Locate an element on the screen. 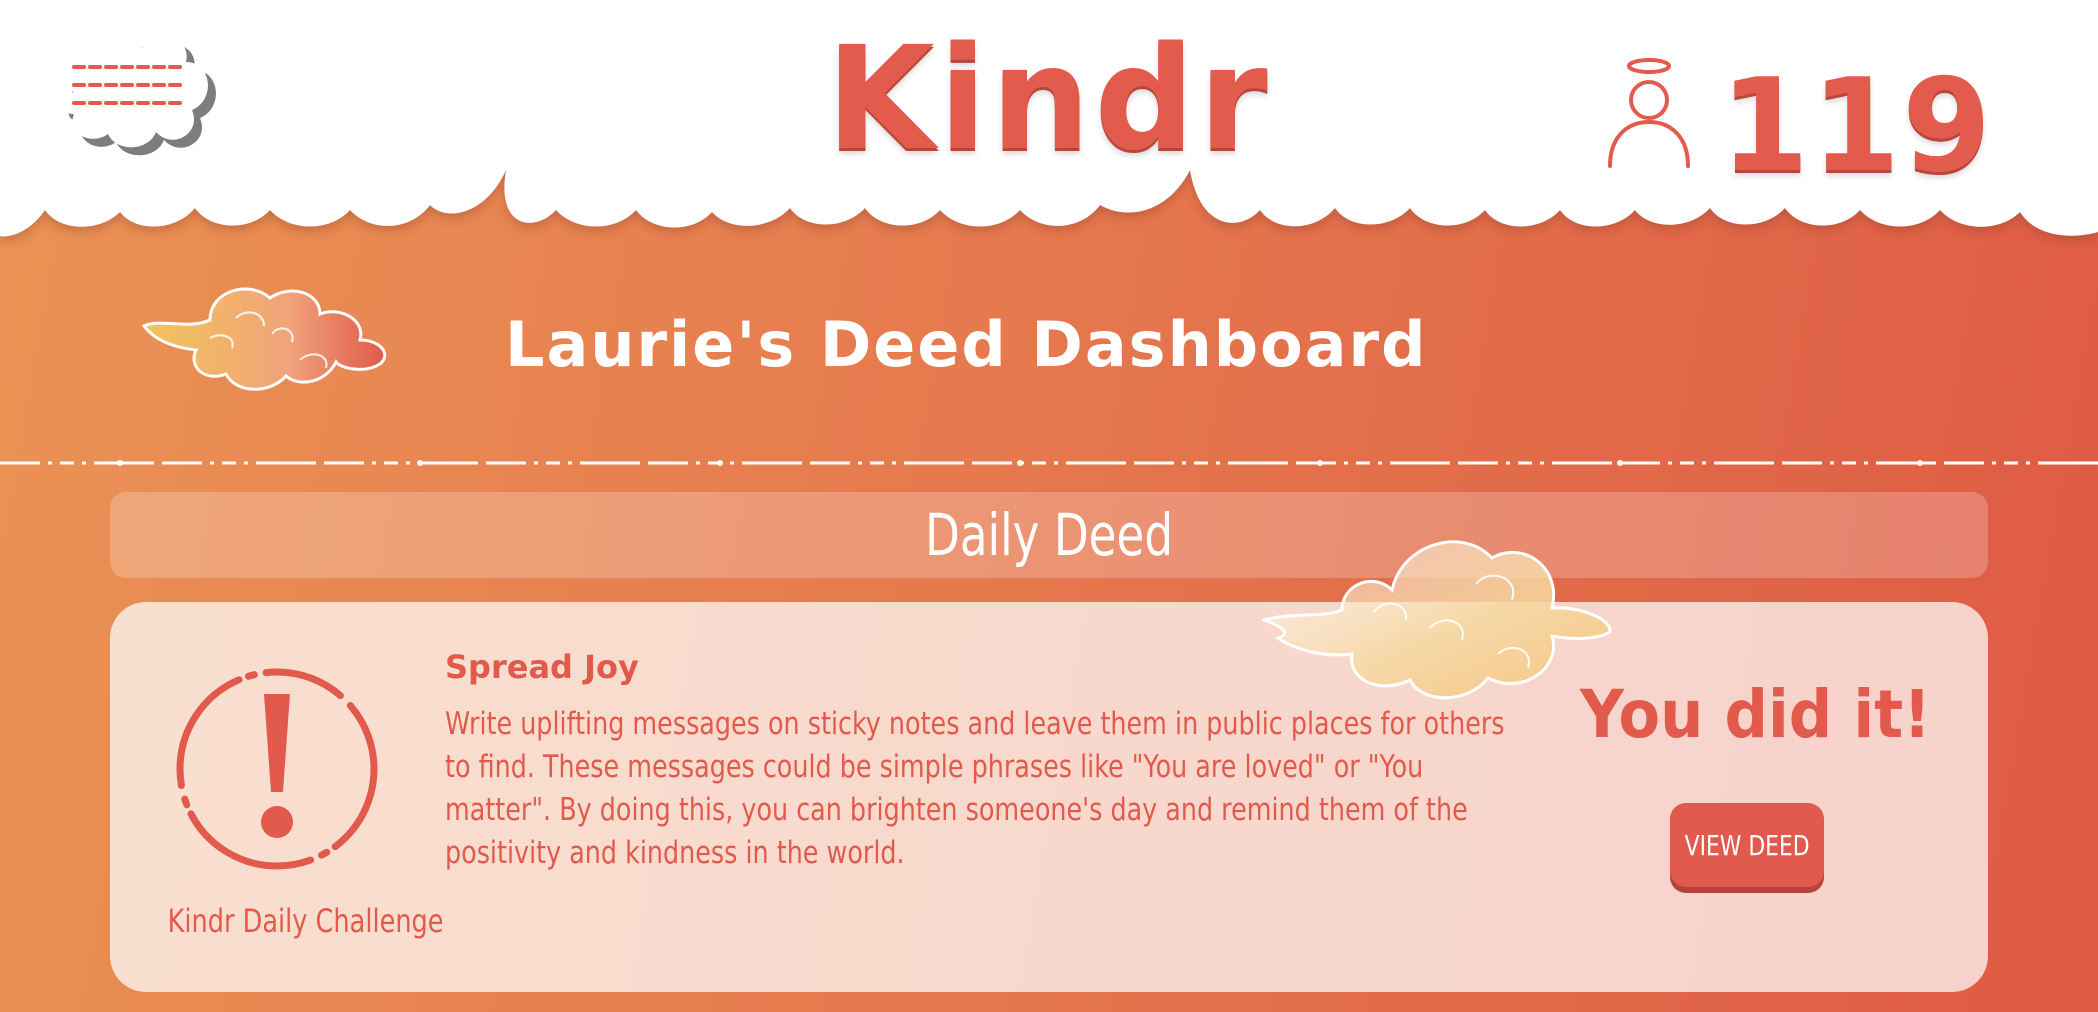 This screenshot has width=2098, height=1012. completion-status: You did it! is located at coordinates (1755, 714).